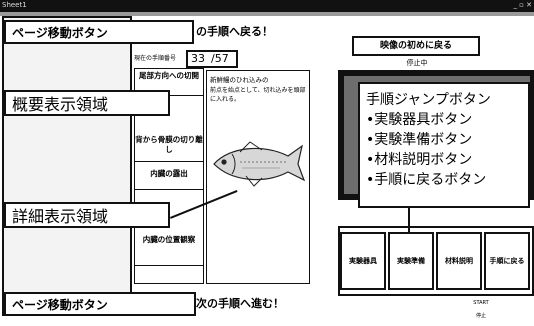 The height and width of the screenshot is (326, 534). What do you see at coordinates (459, 261) in the screenshot?
I see `material-info-button: 材料説明` at bounding box center [459, 261].